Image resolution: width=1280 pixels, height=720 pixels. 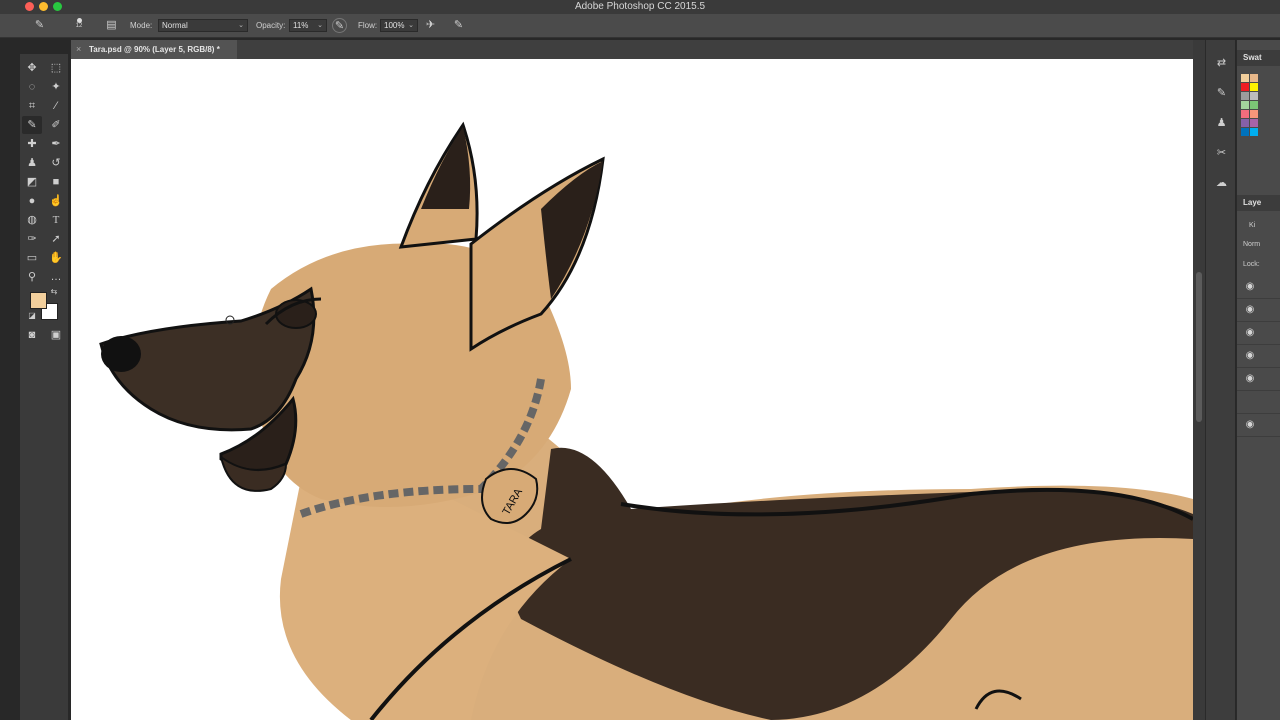 I want to click on brush-size-picker: 12, so click(x=79, y=23).